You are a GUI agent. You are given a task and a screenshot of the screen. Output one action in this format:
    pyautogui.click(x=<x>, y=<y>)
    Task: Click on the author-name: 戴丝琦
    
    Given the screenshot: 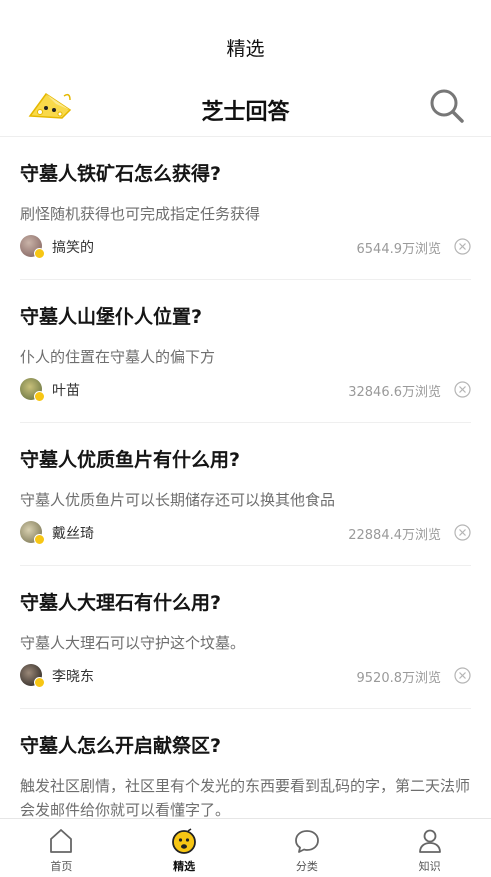 What is the action you would take?
    pyautogui.click(x=73, y=533)
    